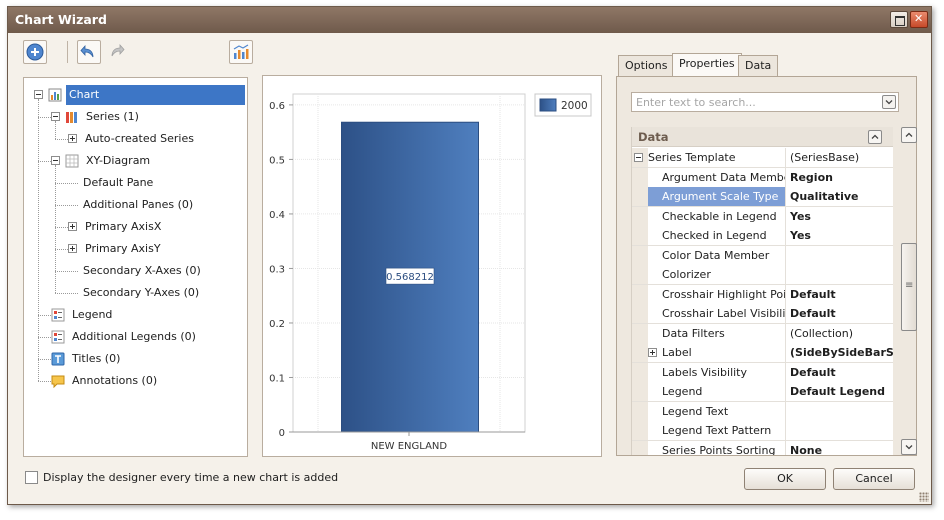 The image size is (944, 520). I want to click on property-row-color-data-member: Color Data Member, so click(762, 255).